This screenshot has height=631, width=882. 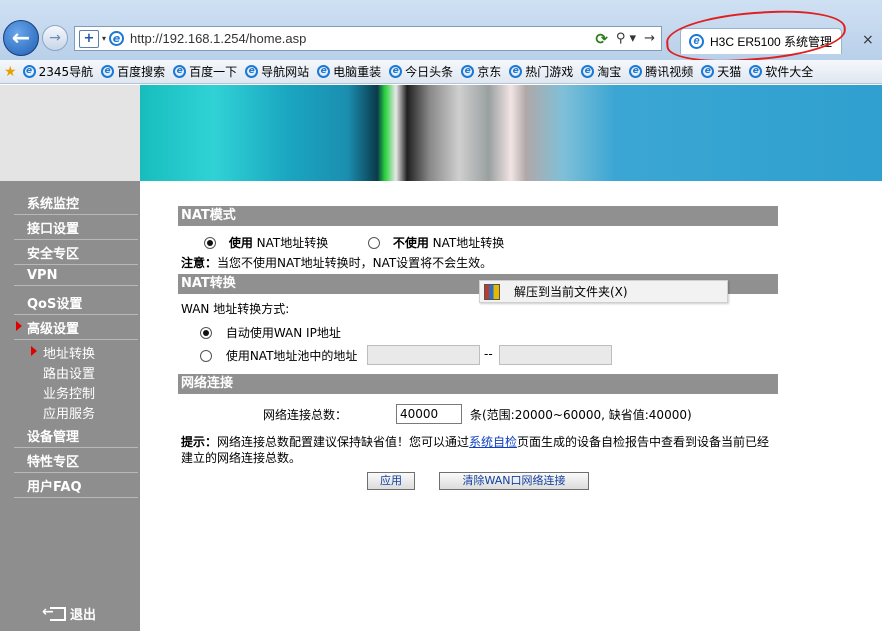 What do you see at coordinates (69, 372) in the screenshot?
I see `sidebar-subitem-route: 路由设置` at bounding box center [69, 372].